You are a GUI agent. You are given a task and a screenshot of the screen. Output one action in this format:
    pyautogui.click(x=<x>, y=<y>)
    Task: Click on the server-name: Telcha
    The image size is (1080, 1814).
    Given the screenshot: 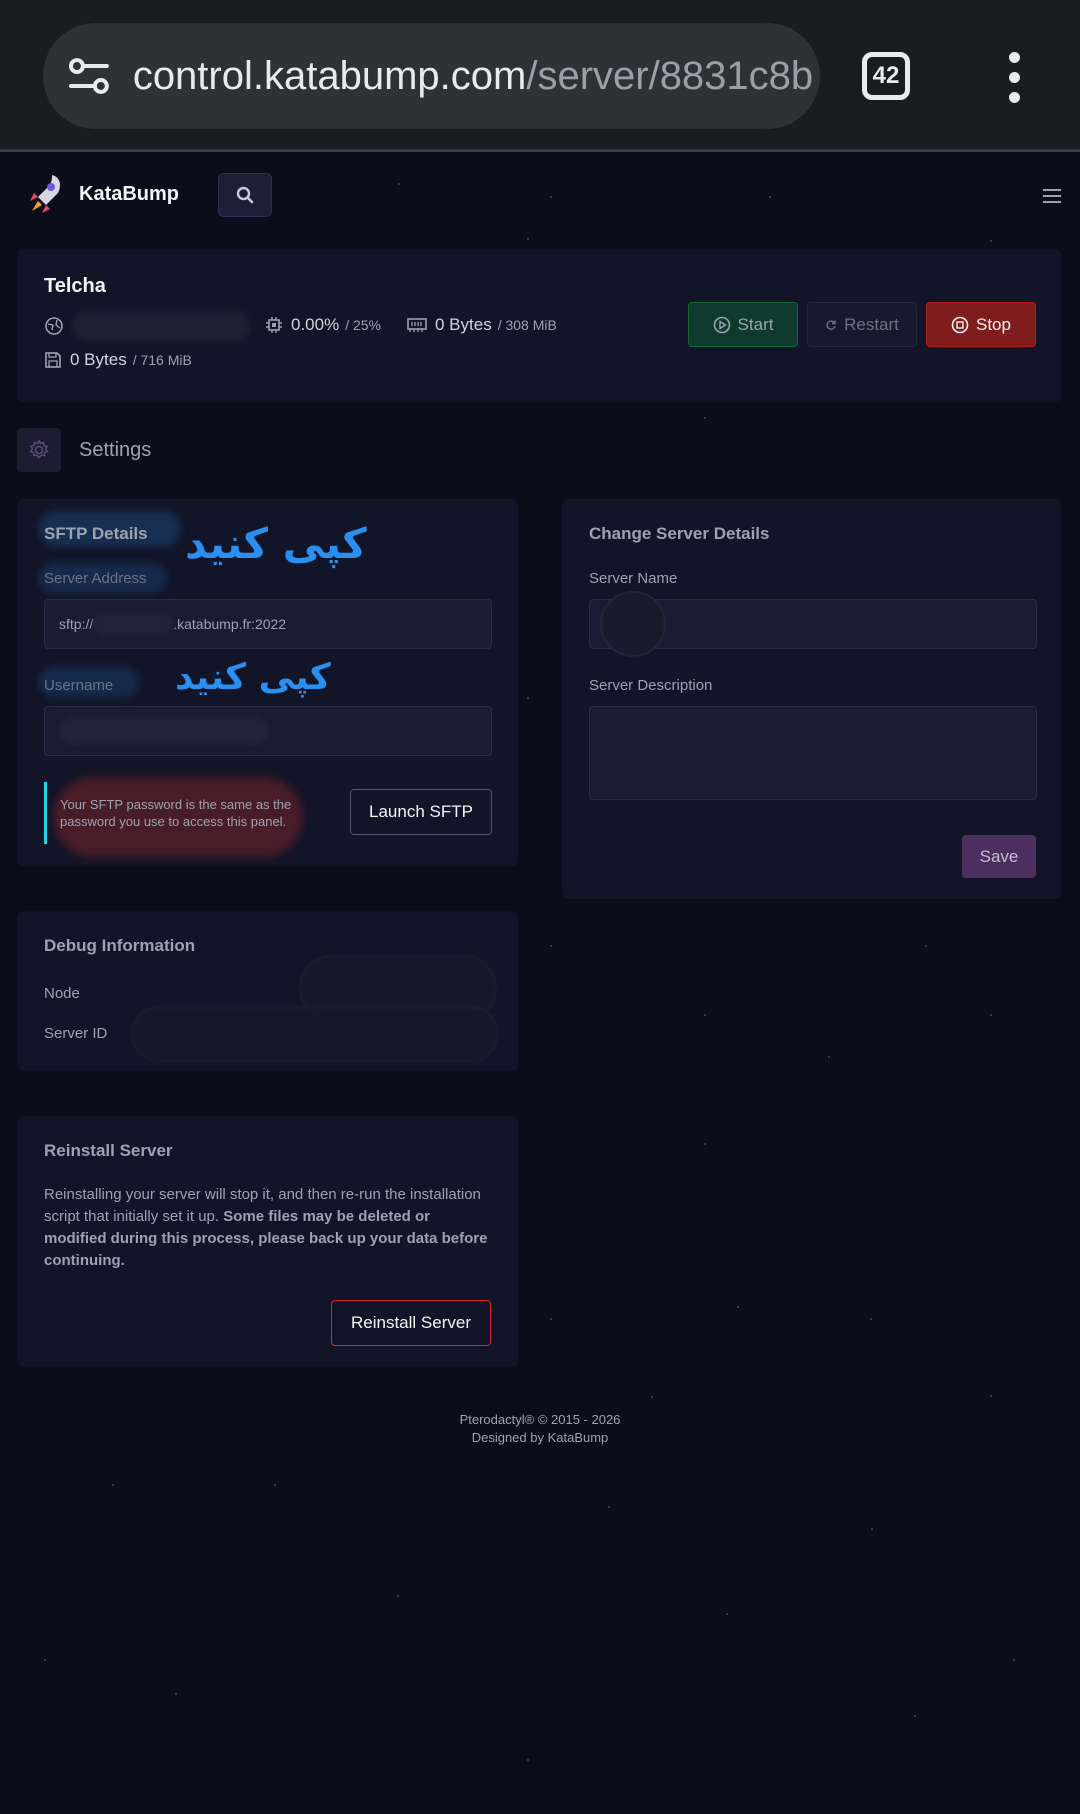 What is the action you would take?
    pyautogui.click(x=75, y=286)
    